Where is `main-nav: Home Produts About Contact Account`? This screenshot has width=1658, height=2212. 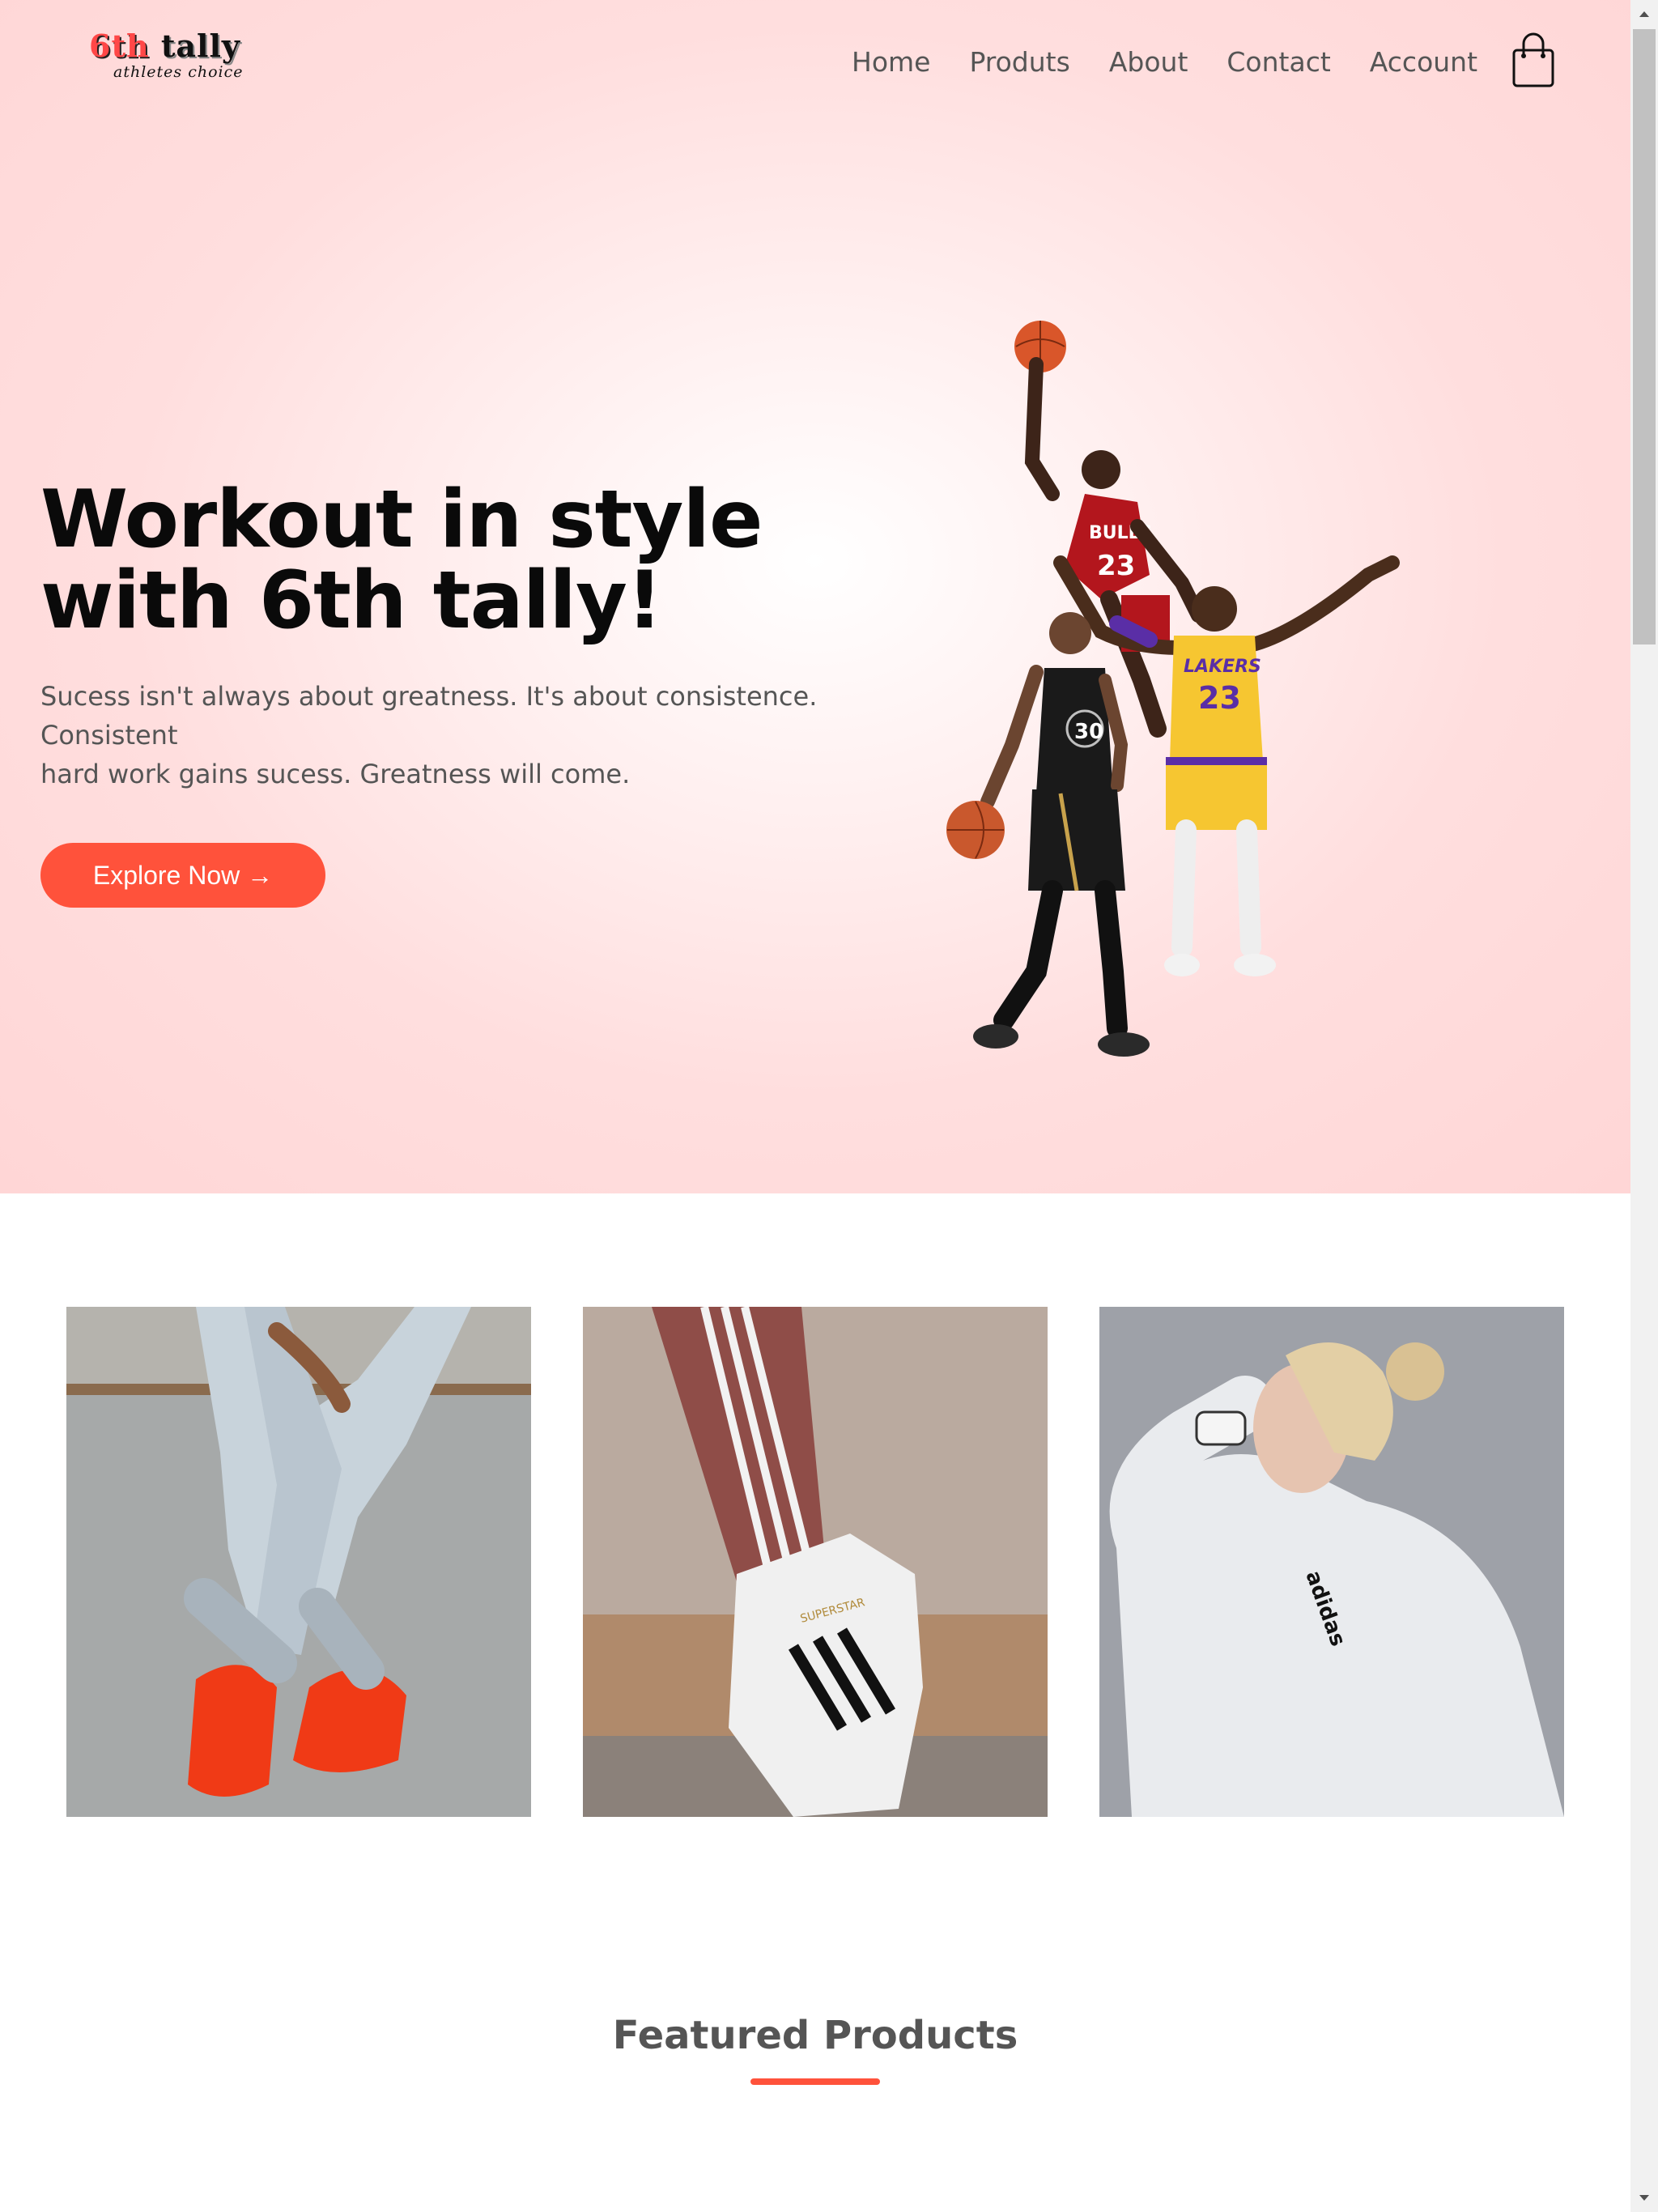
main-nav: Home Produts About Contact Account is located at coordinates (1184, 62).